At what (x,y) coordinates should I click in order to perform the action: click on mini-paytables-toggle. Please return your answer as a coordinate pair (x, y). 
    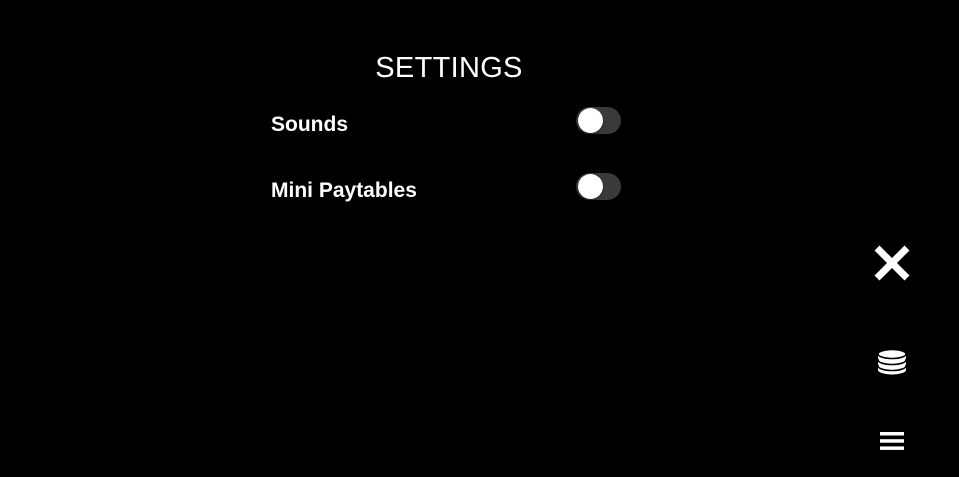
    Looking at the image, I should click on (598, 186).